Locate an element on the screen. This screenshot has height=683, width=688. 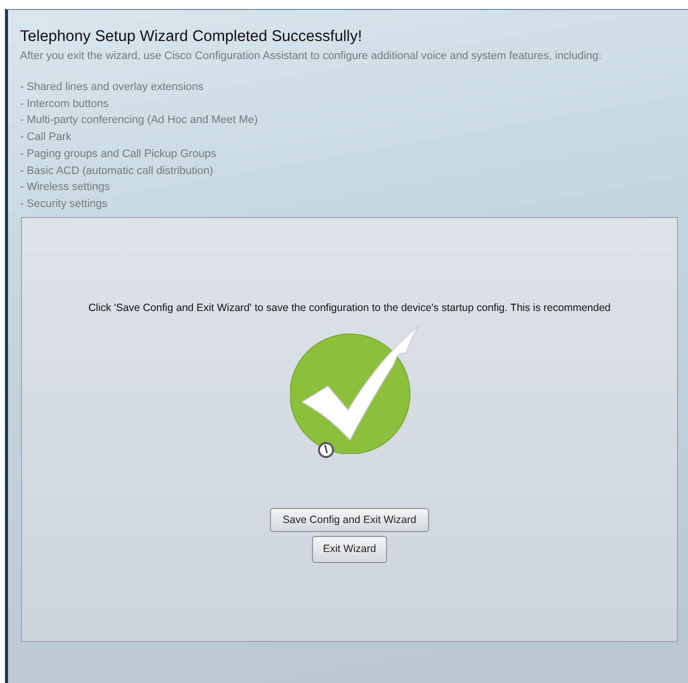
feature-item: - Call Park is located at coordinates (46, 138).